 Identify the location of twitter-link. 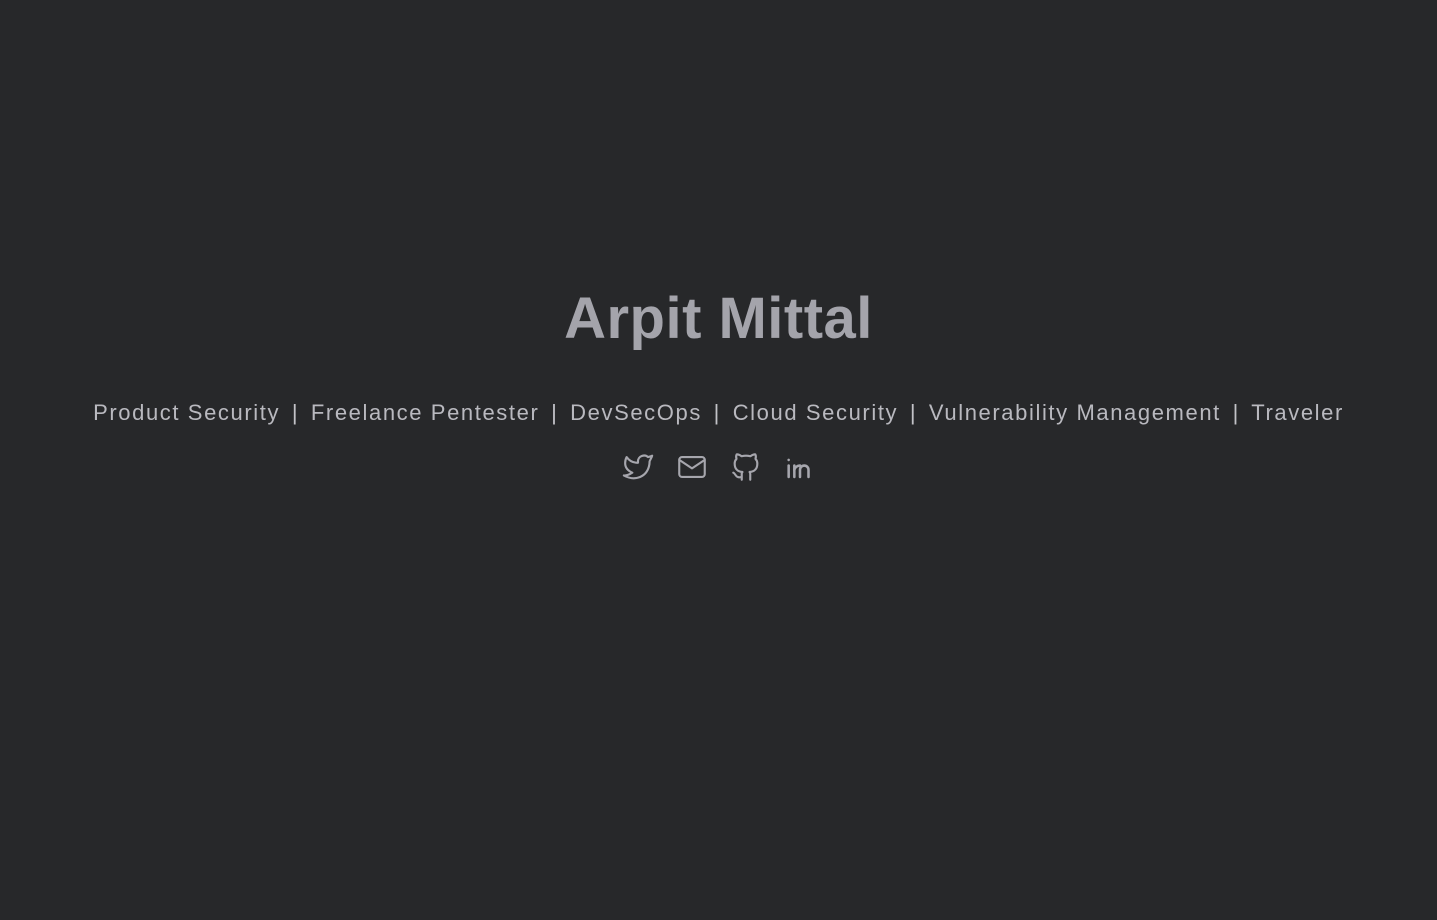
(638, 467).